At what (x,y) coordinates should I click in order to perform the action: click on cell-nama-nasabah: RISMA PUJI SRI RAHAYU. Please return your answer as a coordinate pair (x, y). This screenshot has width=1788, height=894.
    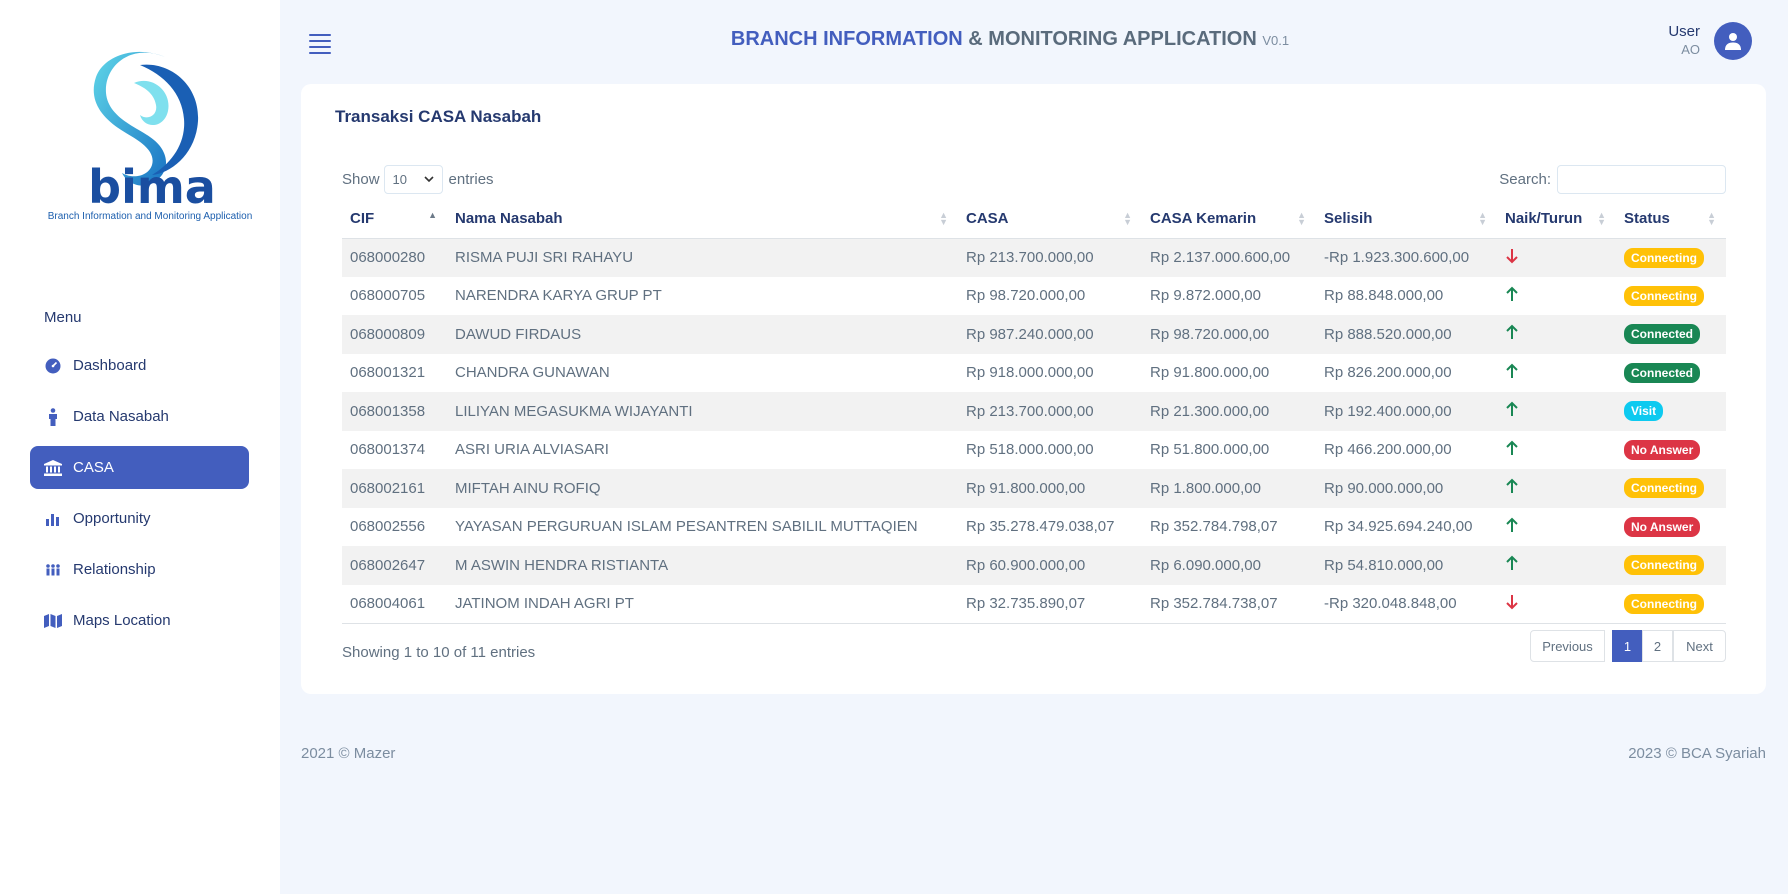
    Looking at the image, I should click on (544, 257).